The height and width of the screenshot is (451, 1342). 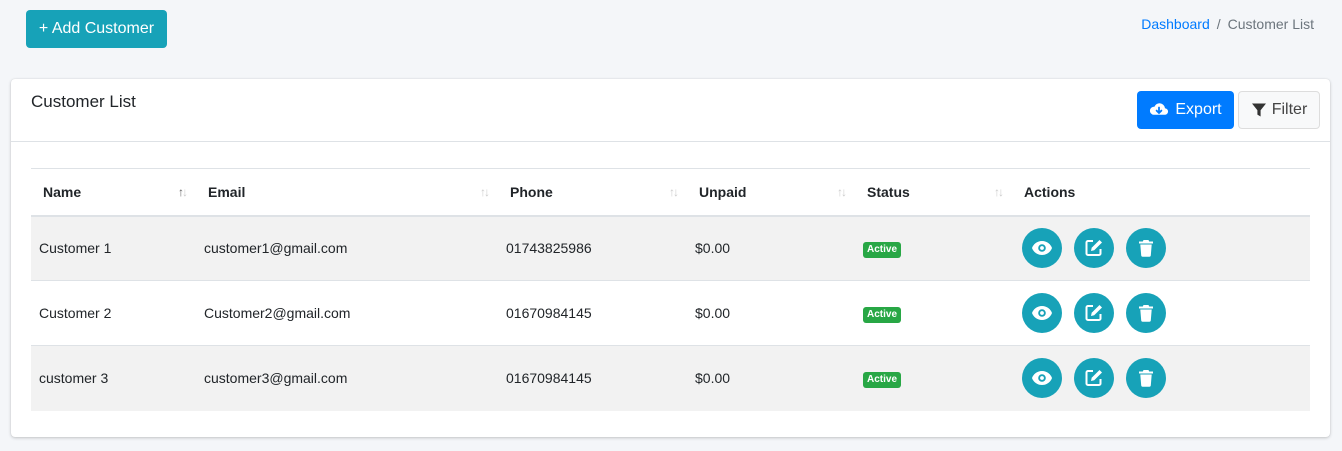 What do you see at coordinates (933, 192) in the screenshot?
I see `column-header-status: Status ↑↓` at bounding box center [933, 192].